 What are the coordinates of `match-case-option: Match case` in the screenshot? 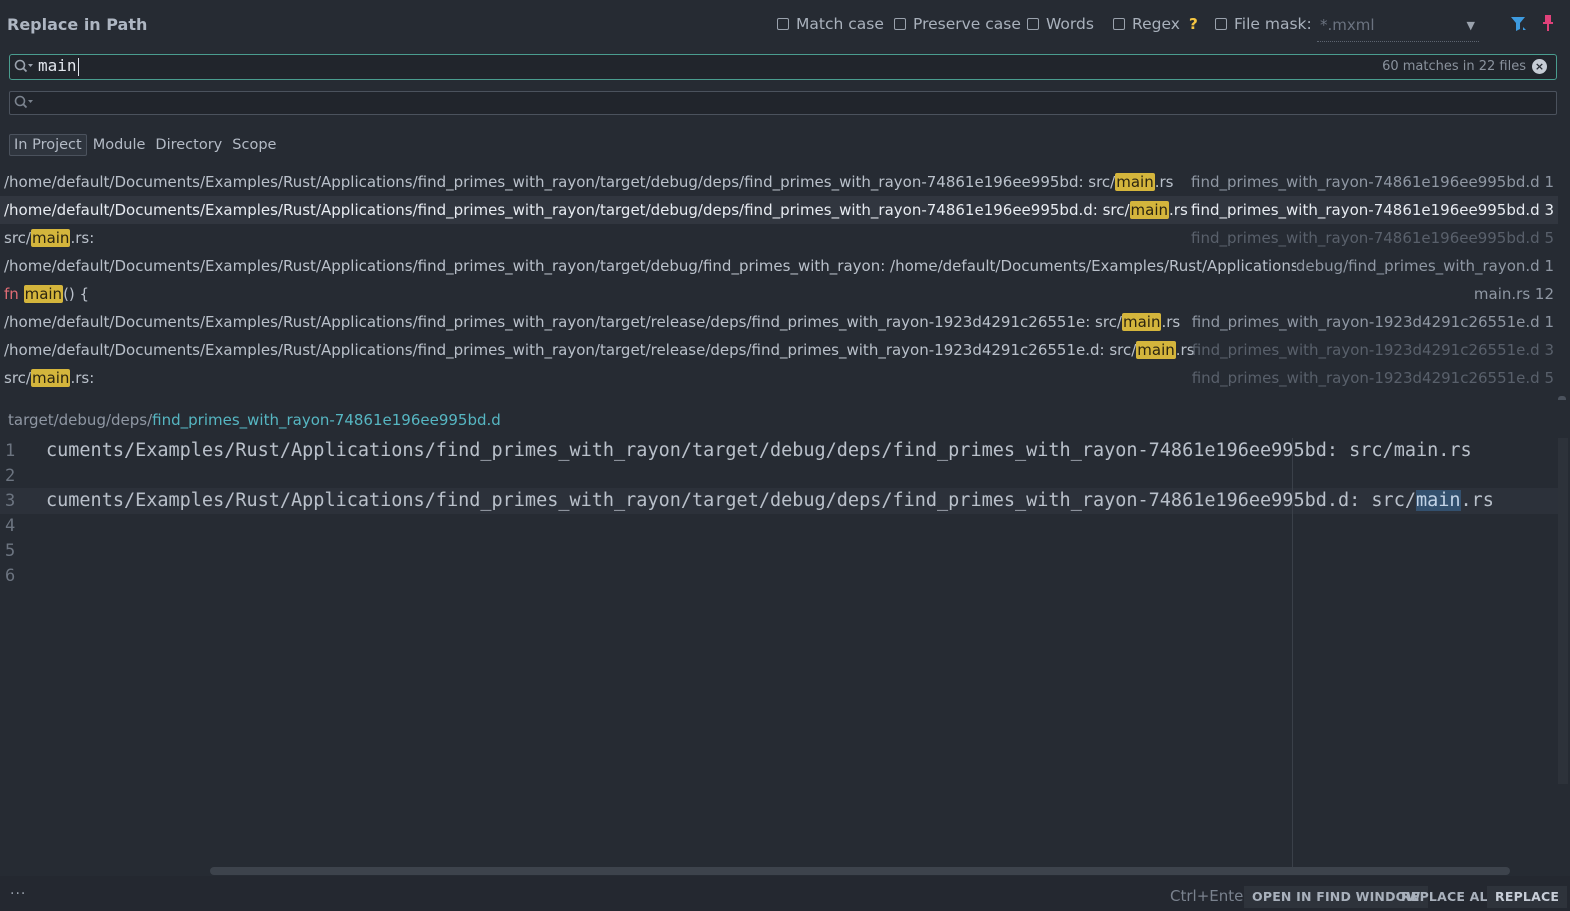 It's located at (830, 24).